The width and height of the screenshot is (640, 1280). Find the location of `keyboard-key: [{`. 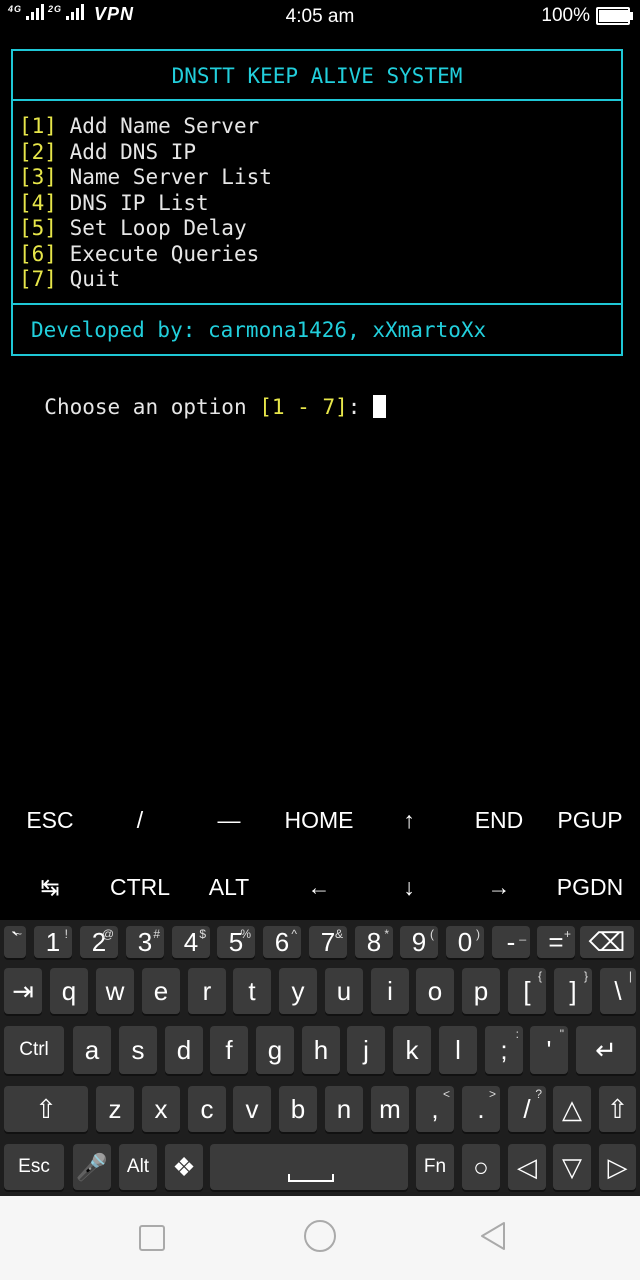

keyboard-key: [{ is located at coordinates (527, 991).